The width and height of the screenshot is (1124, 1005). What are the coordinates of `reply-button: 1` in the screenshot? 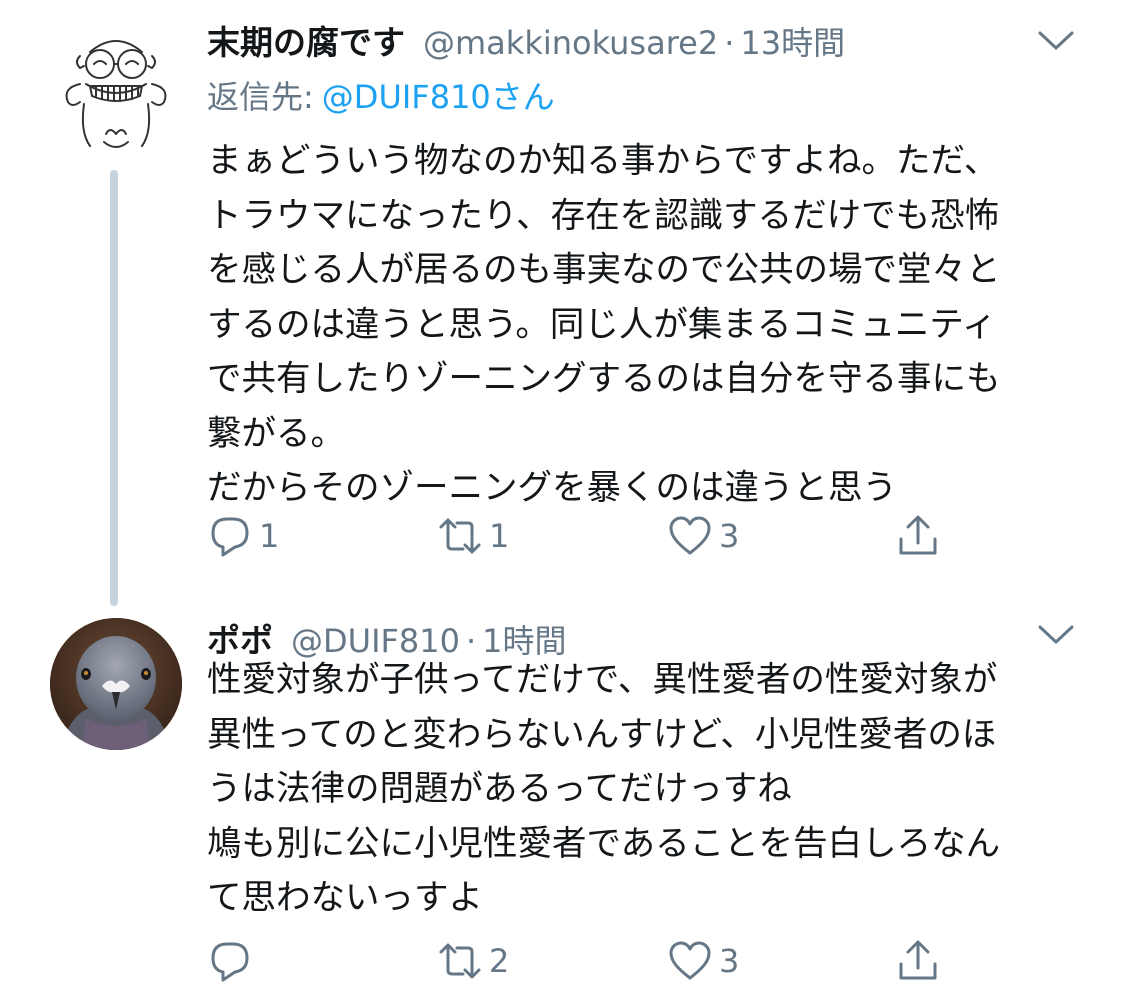 It's located at (243, 536).